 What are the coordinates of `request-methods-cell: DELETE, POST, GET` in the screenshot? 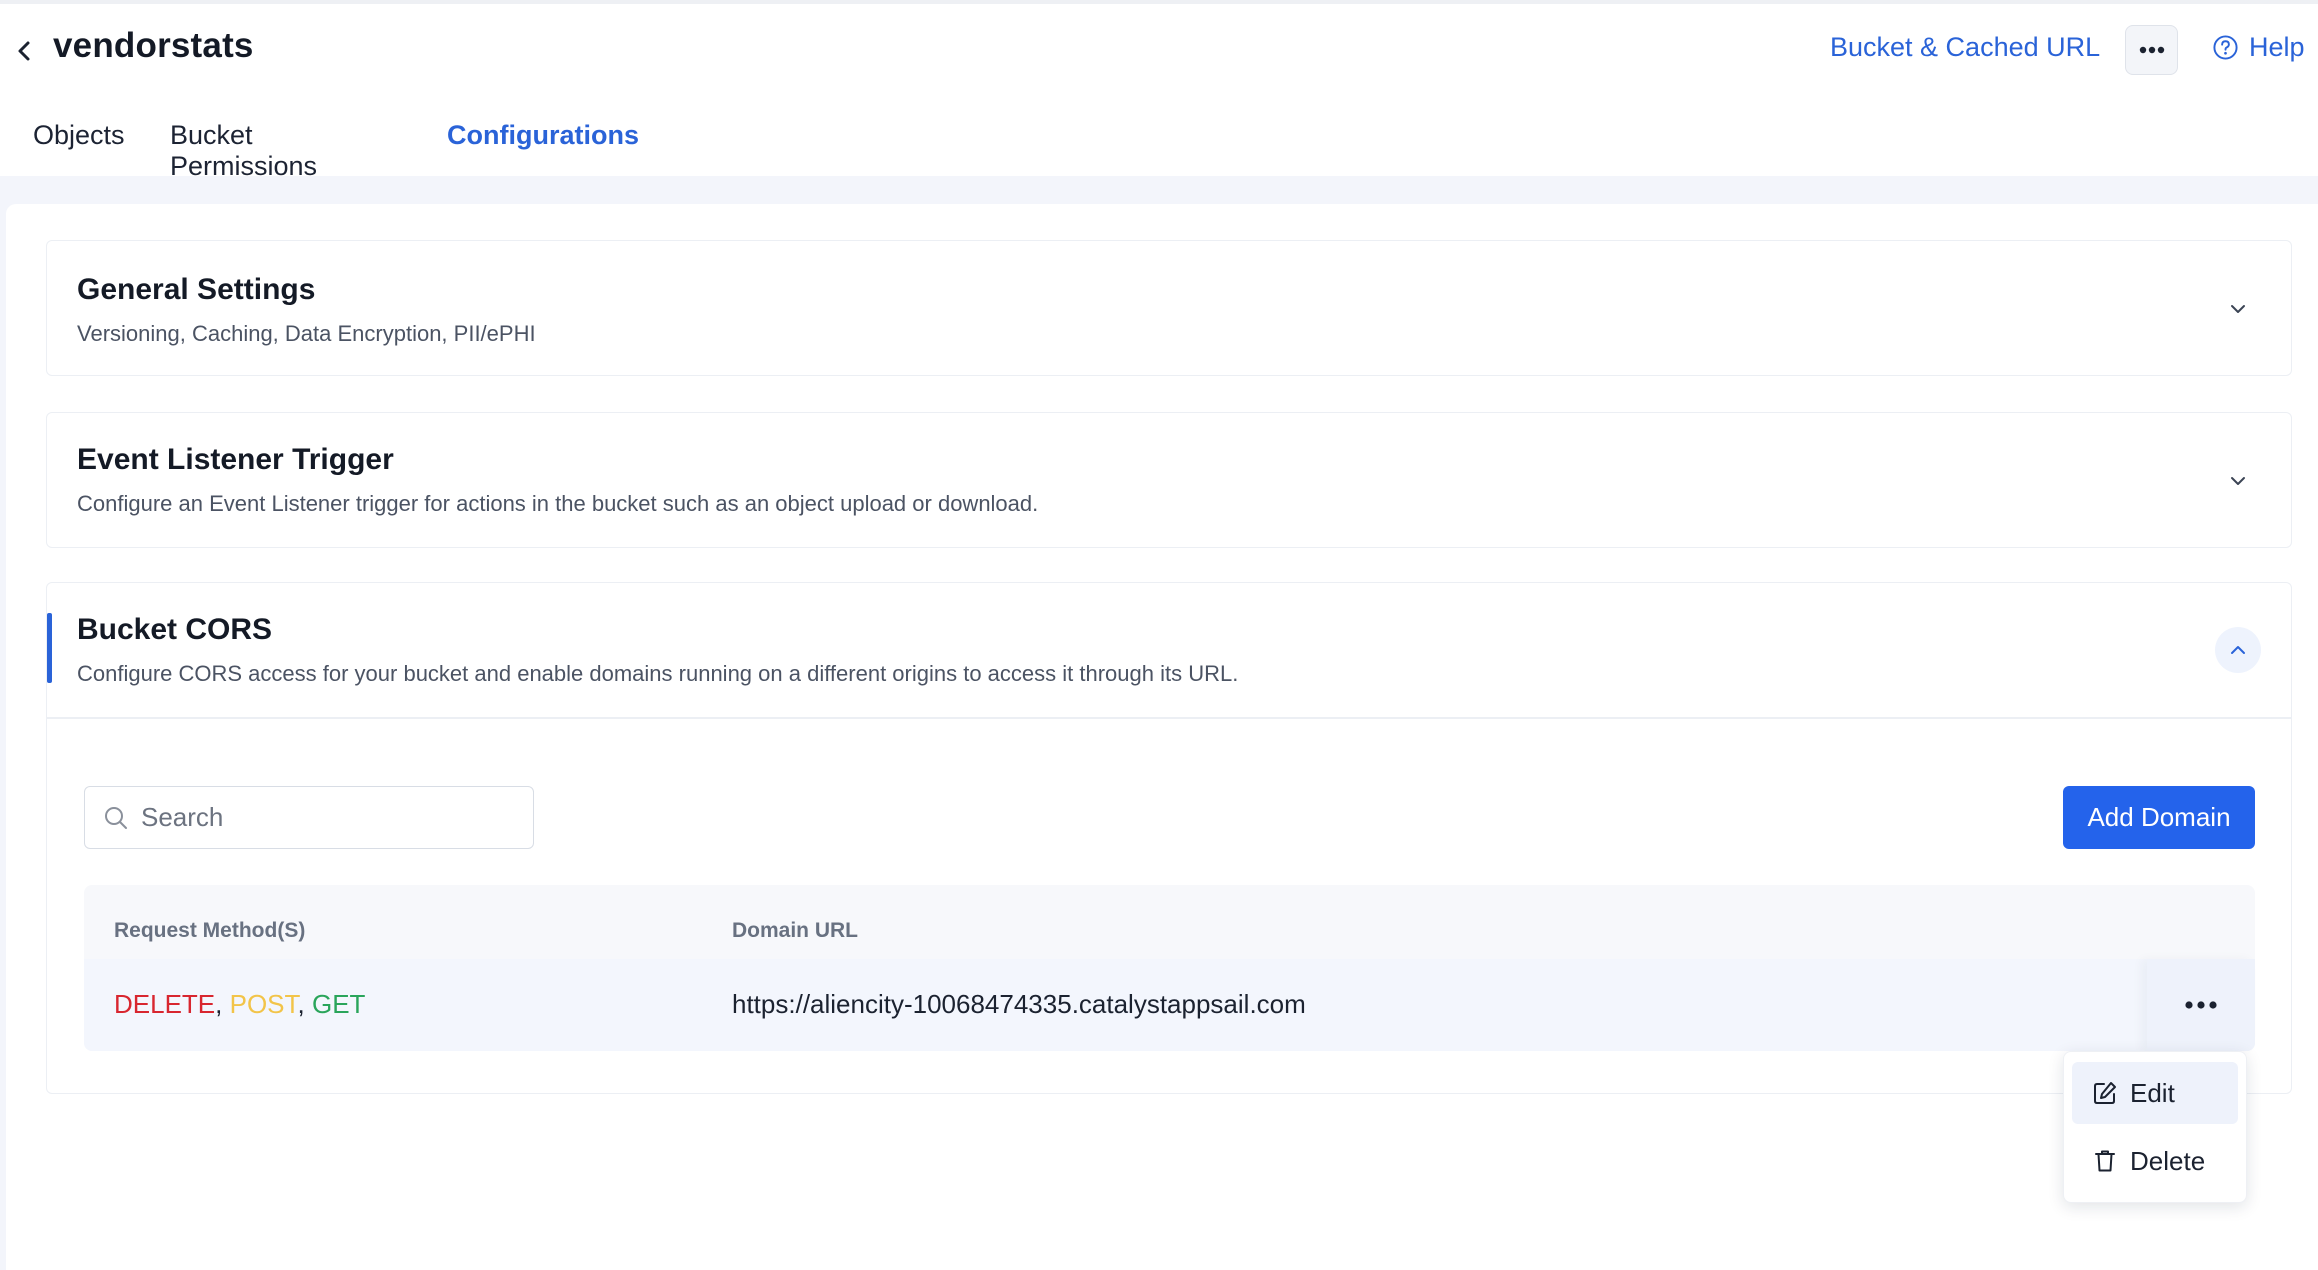 It's located at (240, 1004).